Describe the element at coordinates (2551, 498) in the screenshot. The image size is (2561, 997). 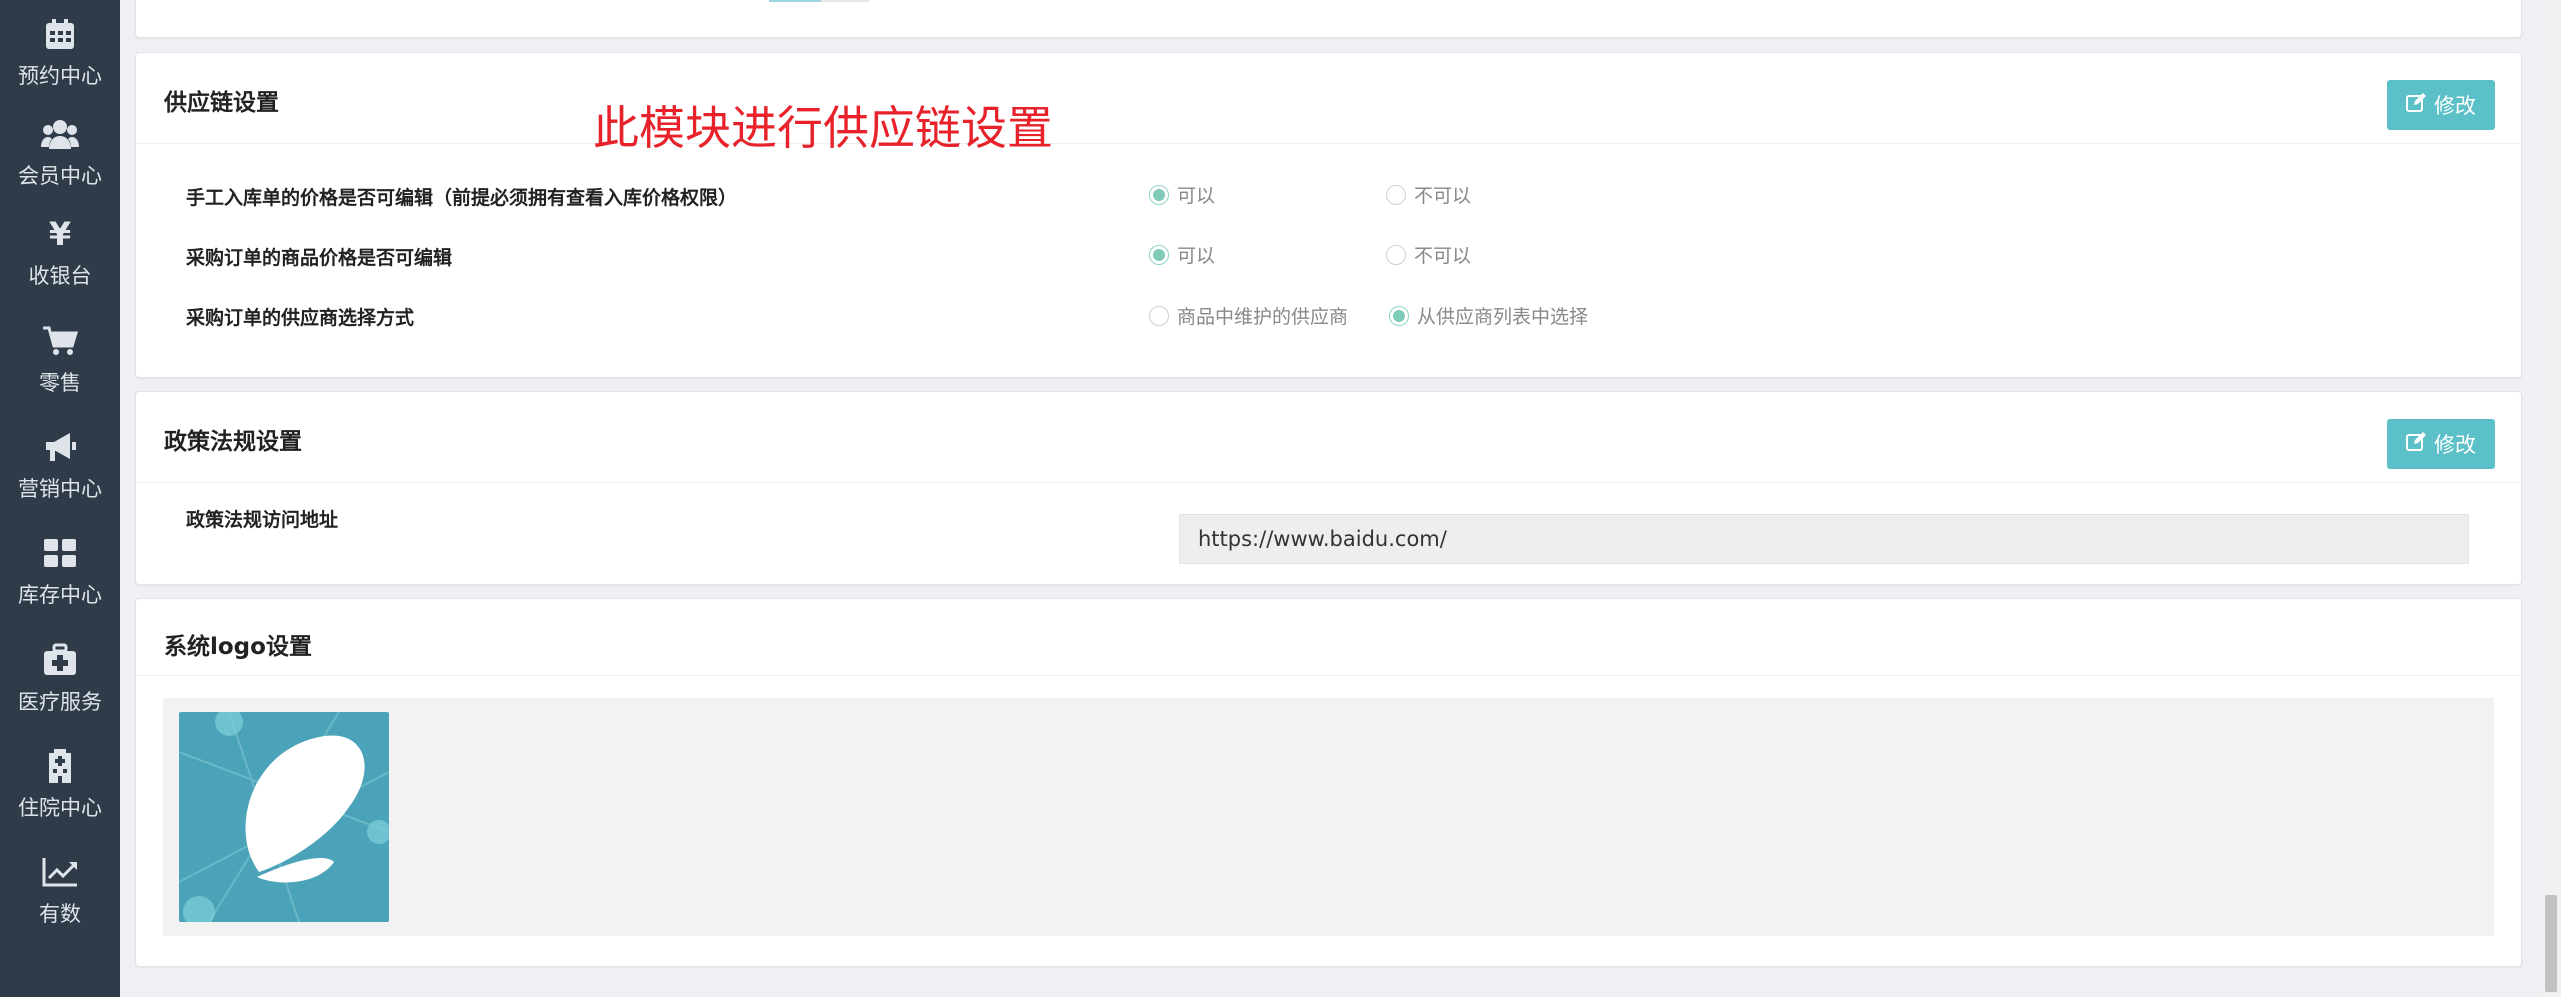
I see `page-scrollbar` at that location.